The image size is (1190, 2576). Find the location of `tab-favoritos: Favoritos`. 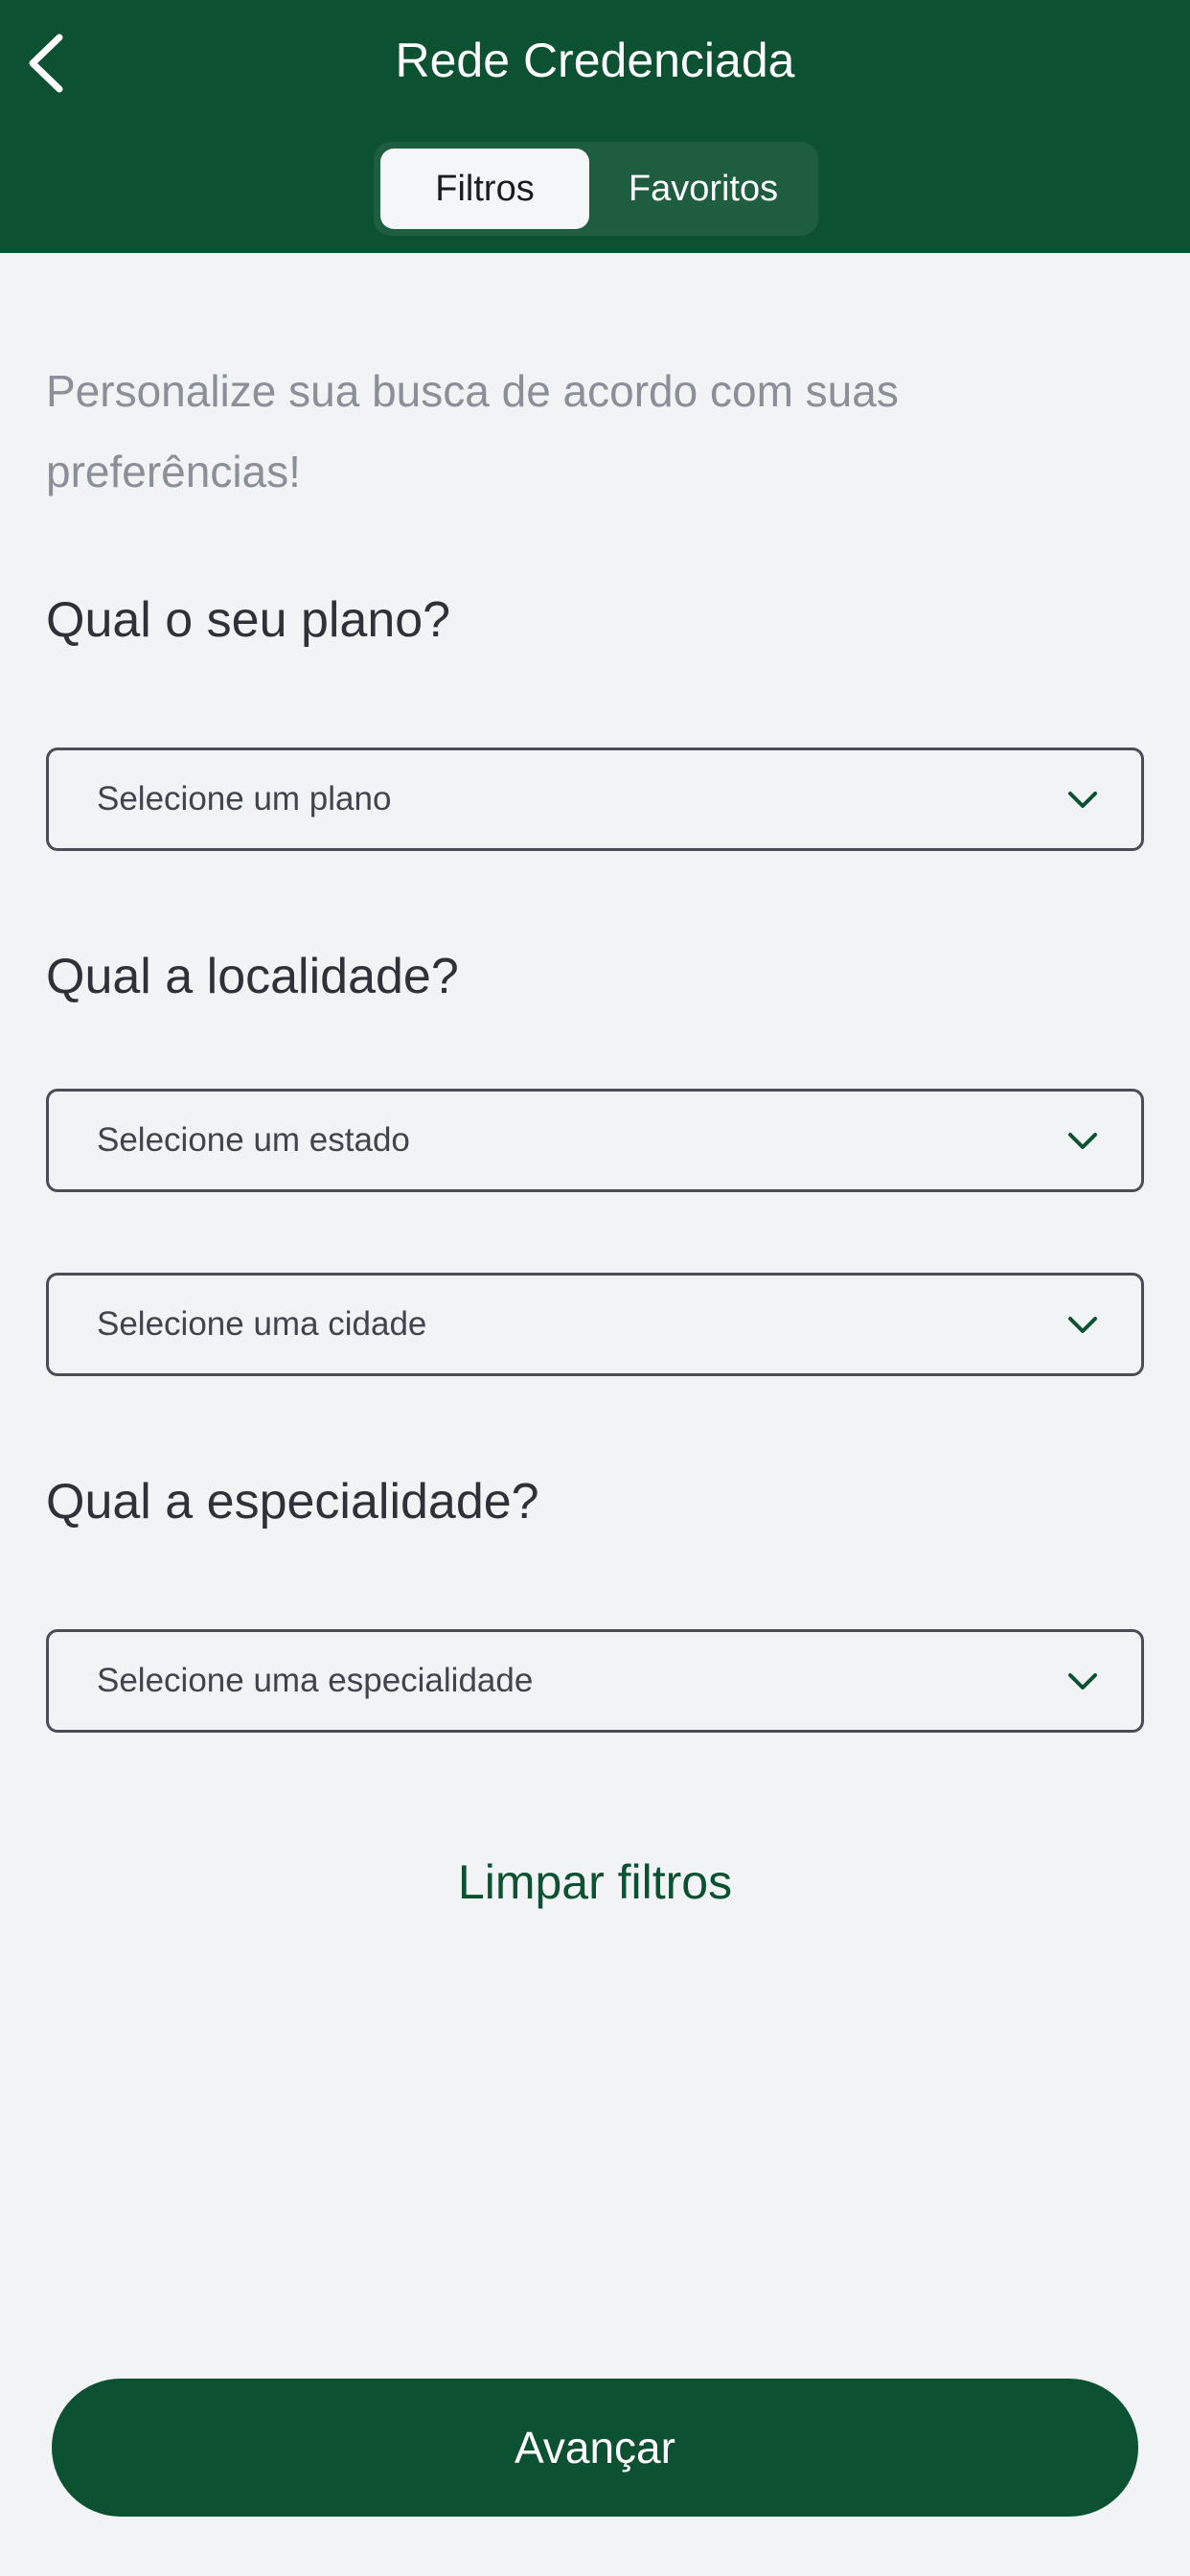

tab-favoritos: Favoritos is located at coordinates (703, 189).